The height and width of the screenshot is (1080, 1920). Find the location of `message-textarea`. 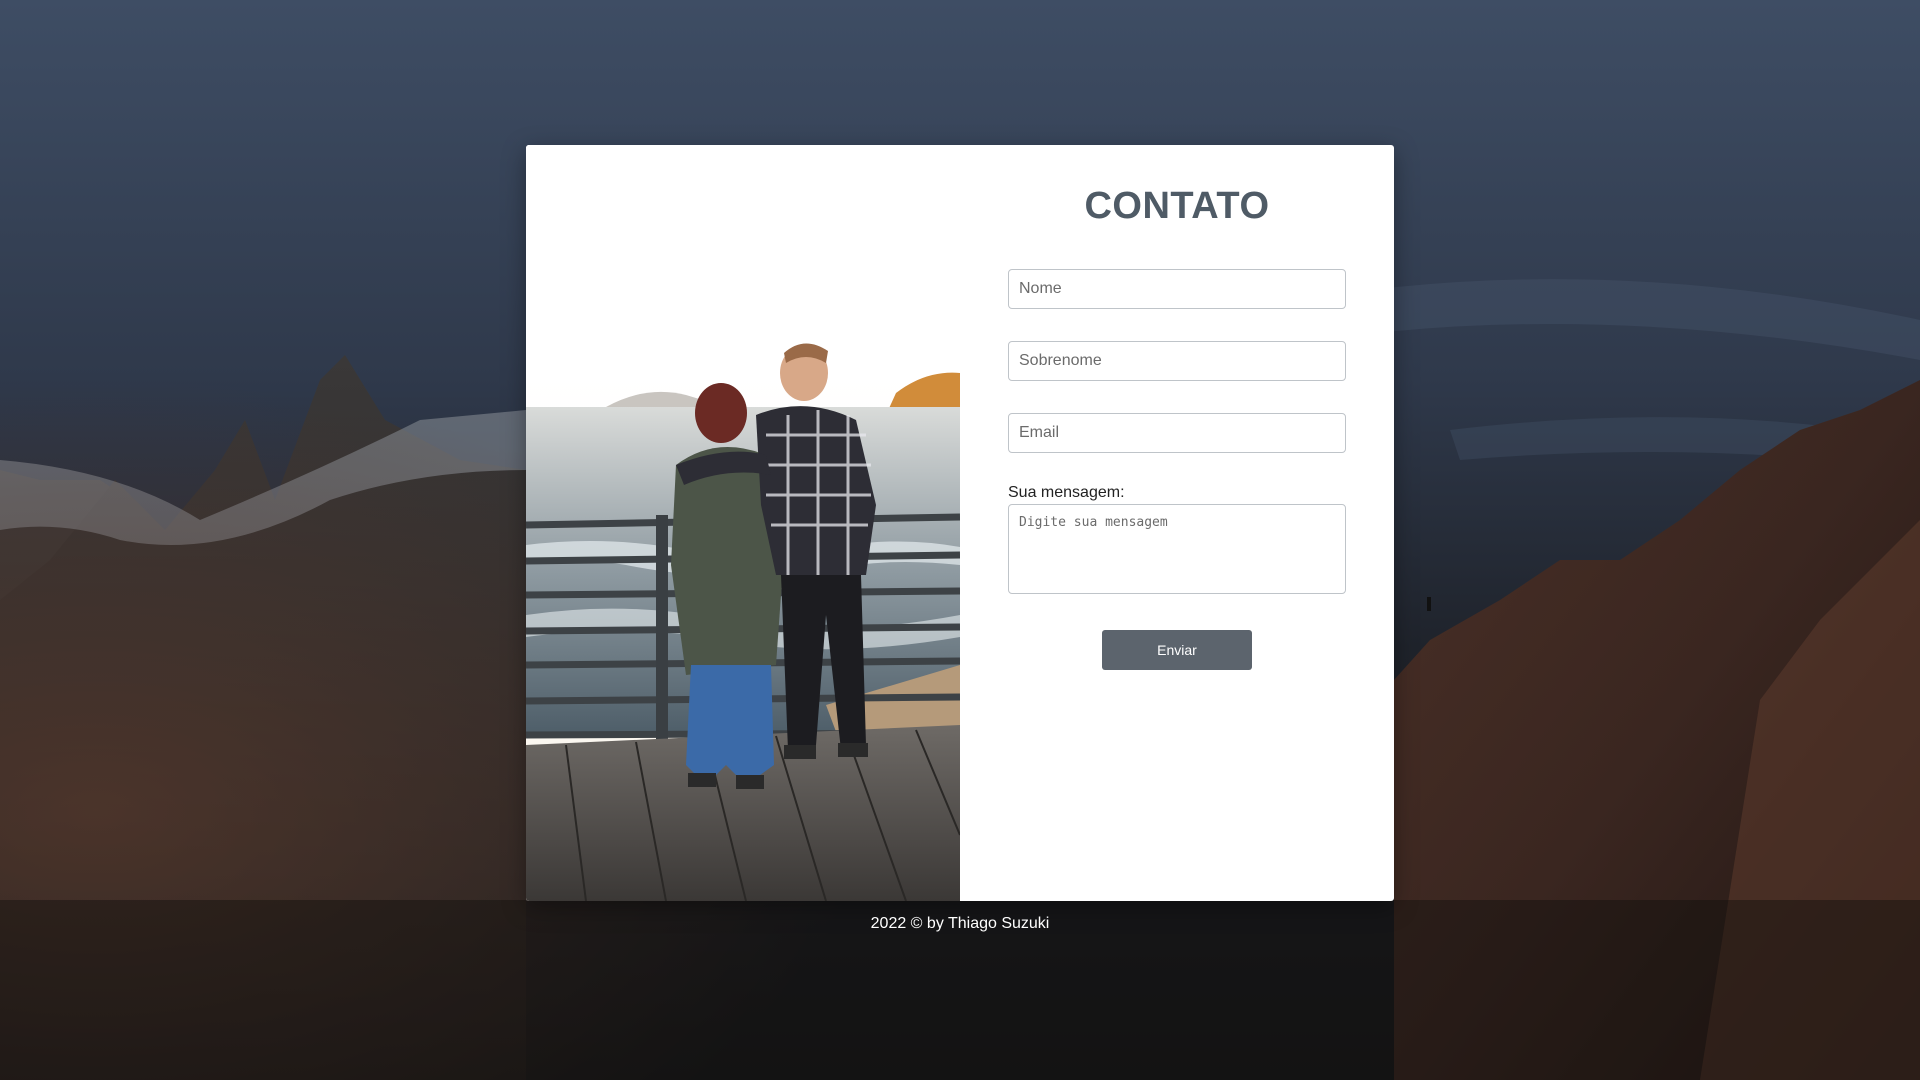

message-textarea is located at coordinates (1177, 549).